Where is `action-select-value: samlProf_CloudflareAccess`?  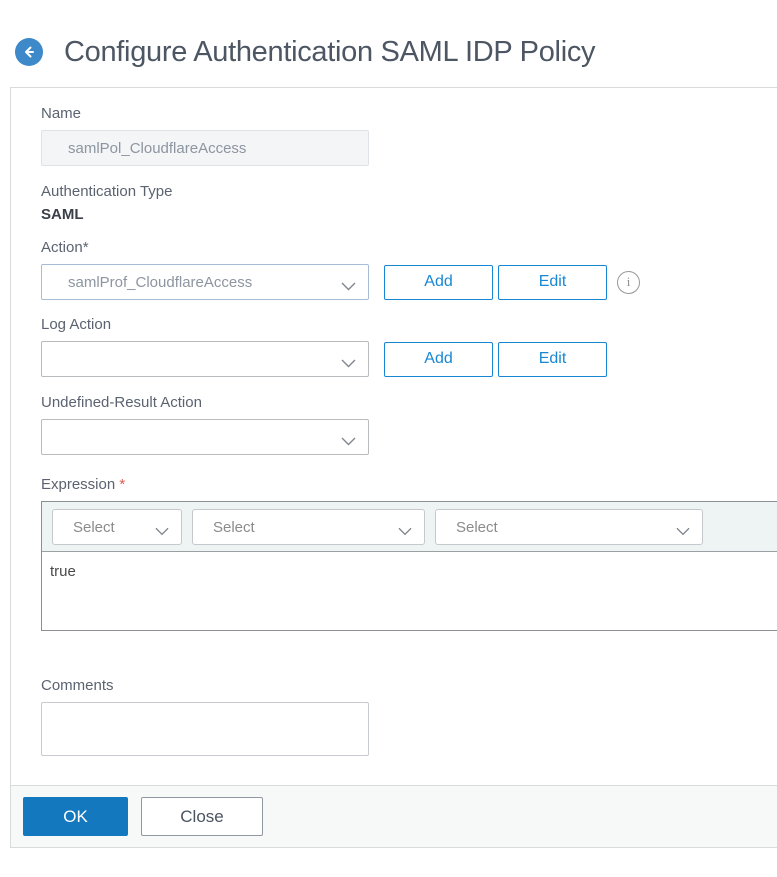 action-select-value: samlProf_CloudflareAccess is located at coordinates (160, 282).